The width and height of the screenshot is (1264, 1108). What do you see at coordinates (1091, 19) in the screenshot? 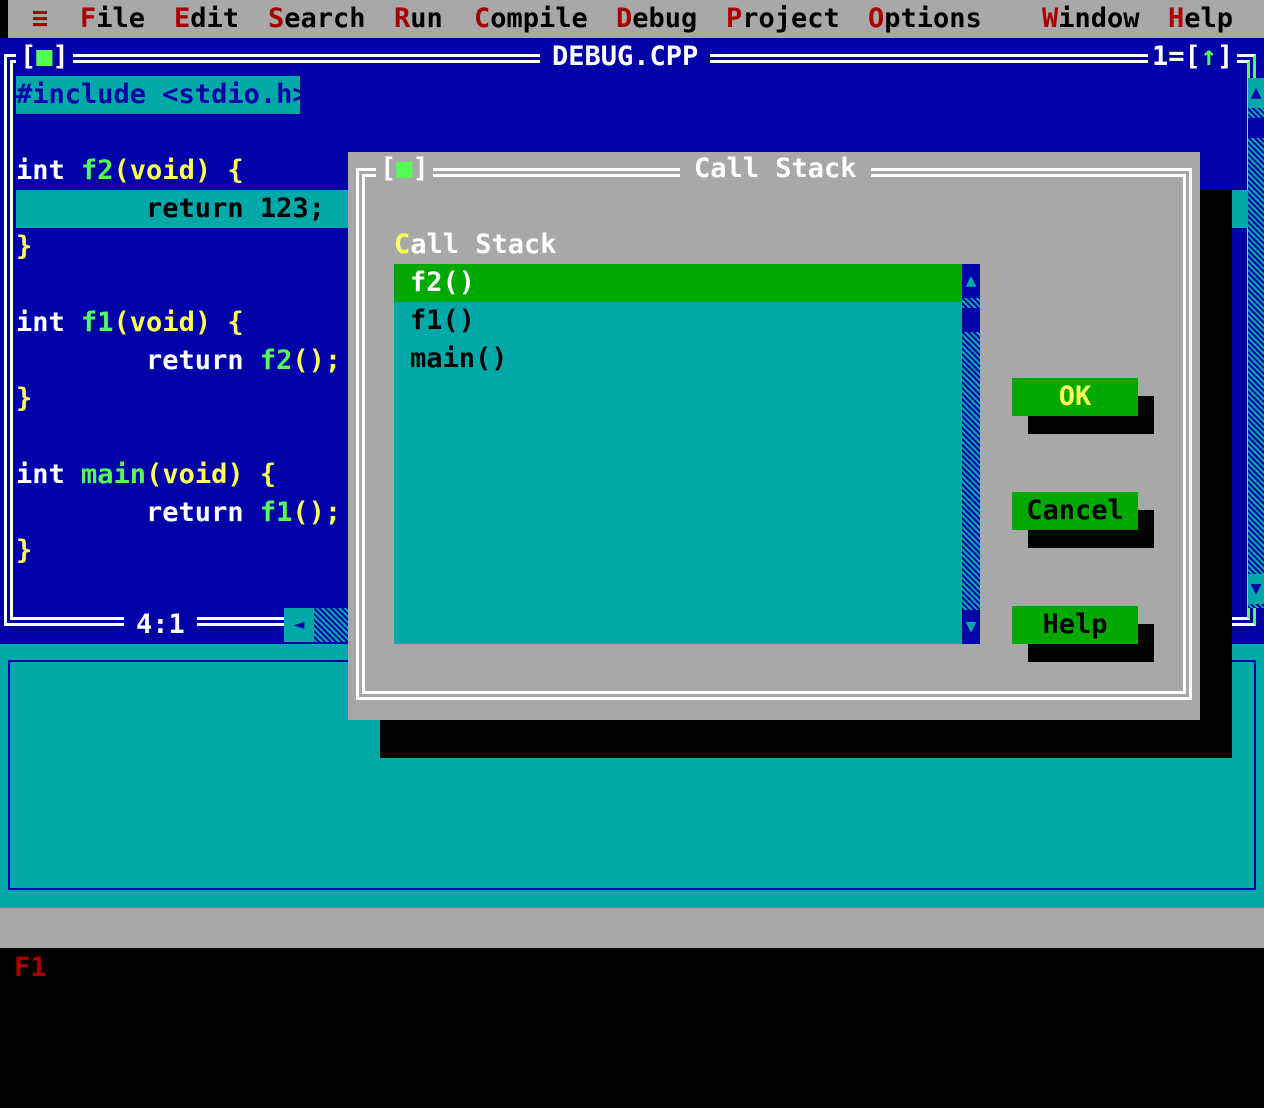
I see `menu-window: Window` at bounding box center [1091, 19].